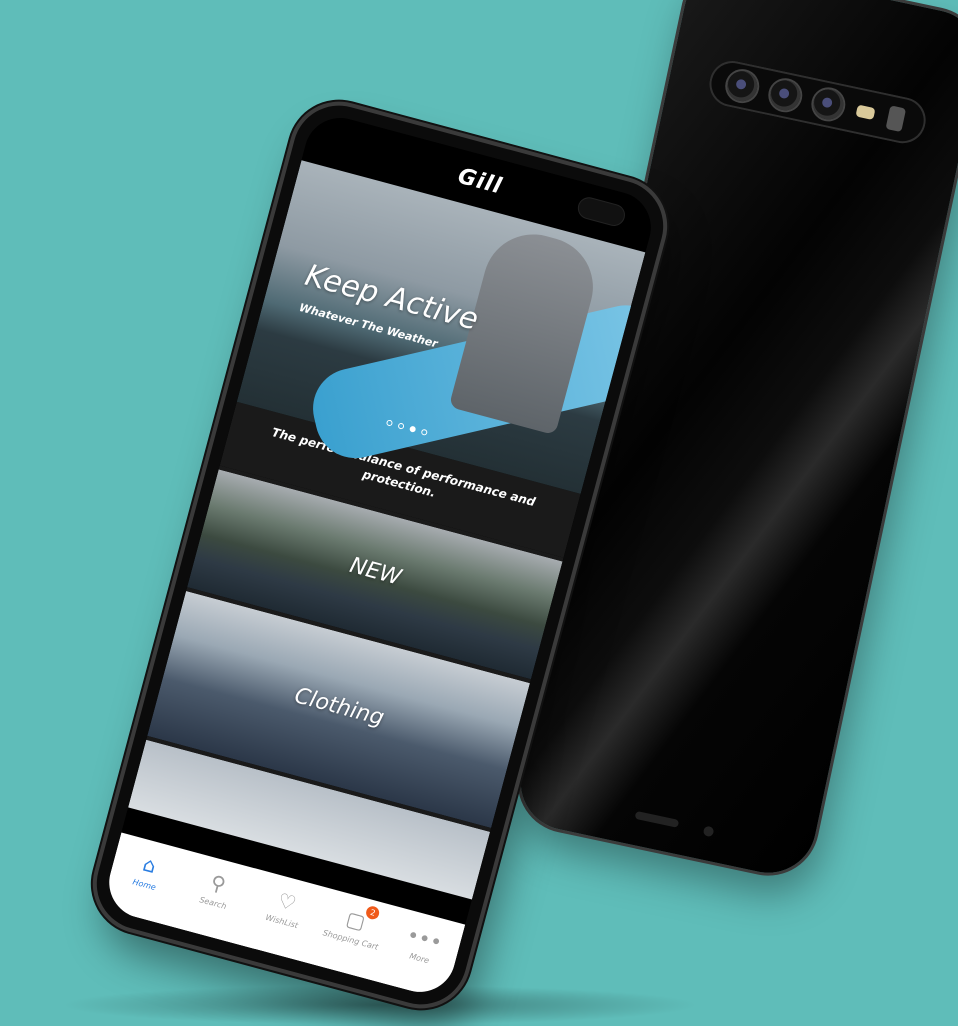  What do you see at coordinates (480, 181) in the screenshot?
I see `brand-logo: Gill` at bounding box center [480, 181].